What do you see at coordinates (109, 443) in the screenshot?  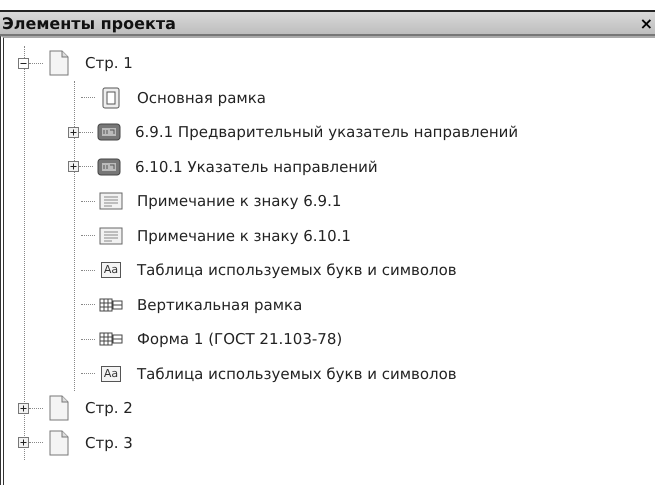 I see `tree-item-label: Стр. 3` at bounding box center [109, 443].